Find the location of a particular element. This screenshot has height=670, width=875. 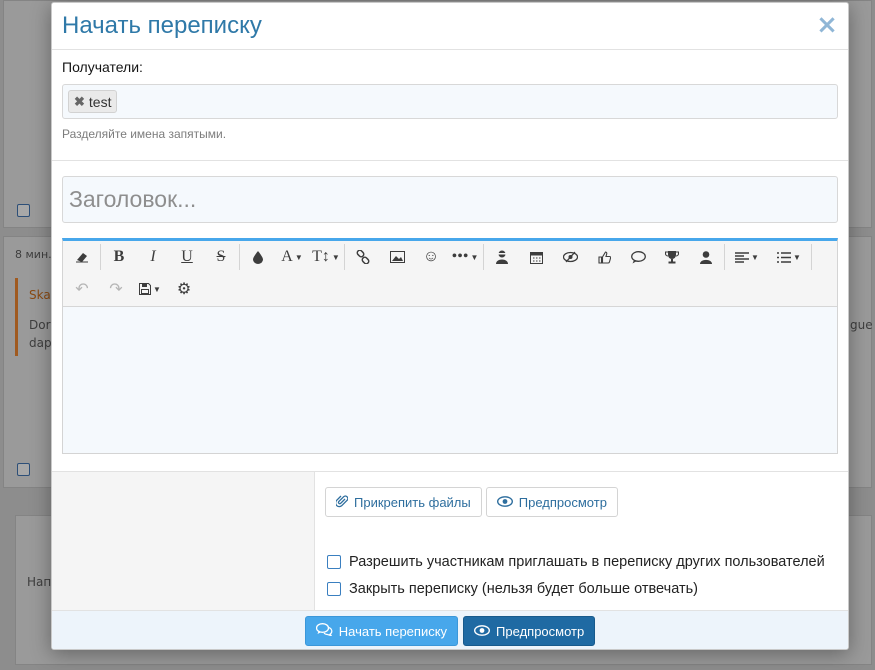

recipient-token-label: test is located at coordinates (100, 101).